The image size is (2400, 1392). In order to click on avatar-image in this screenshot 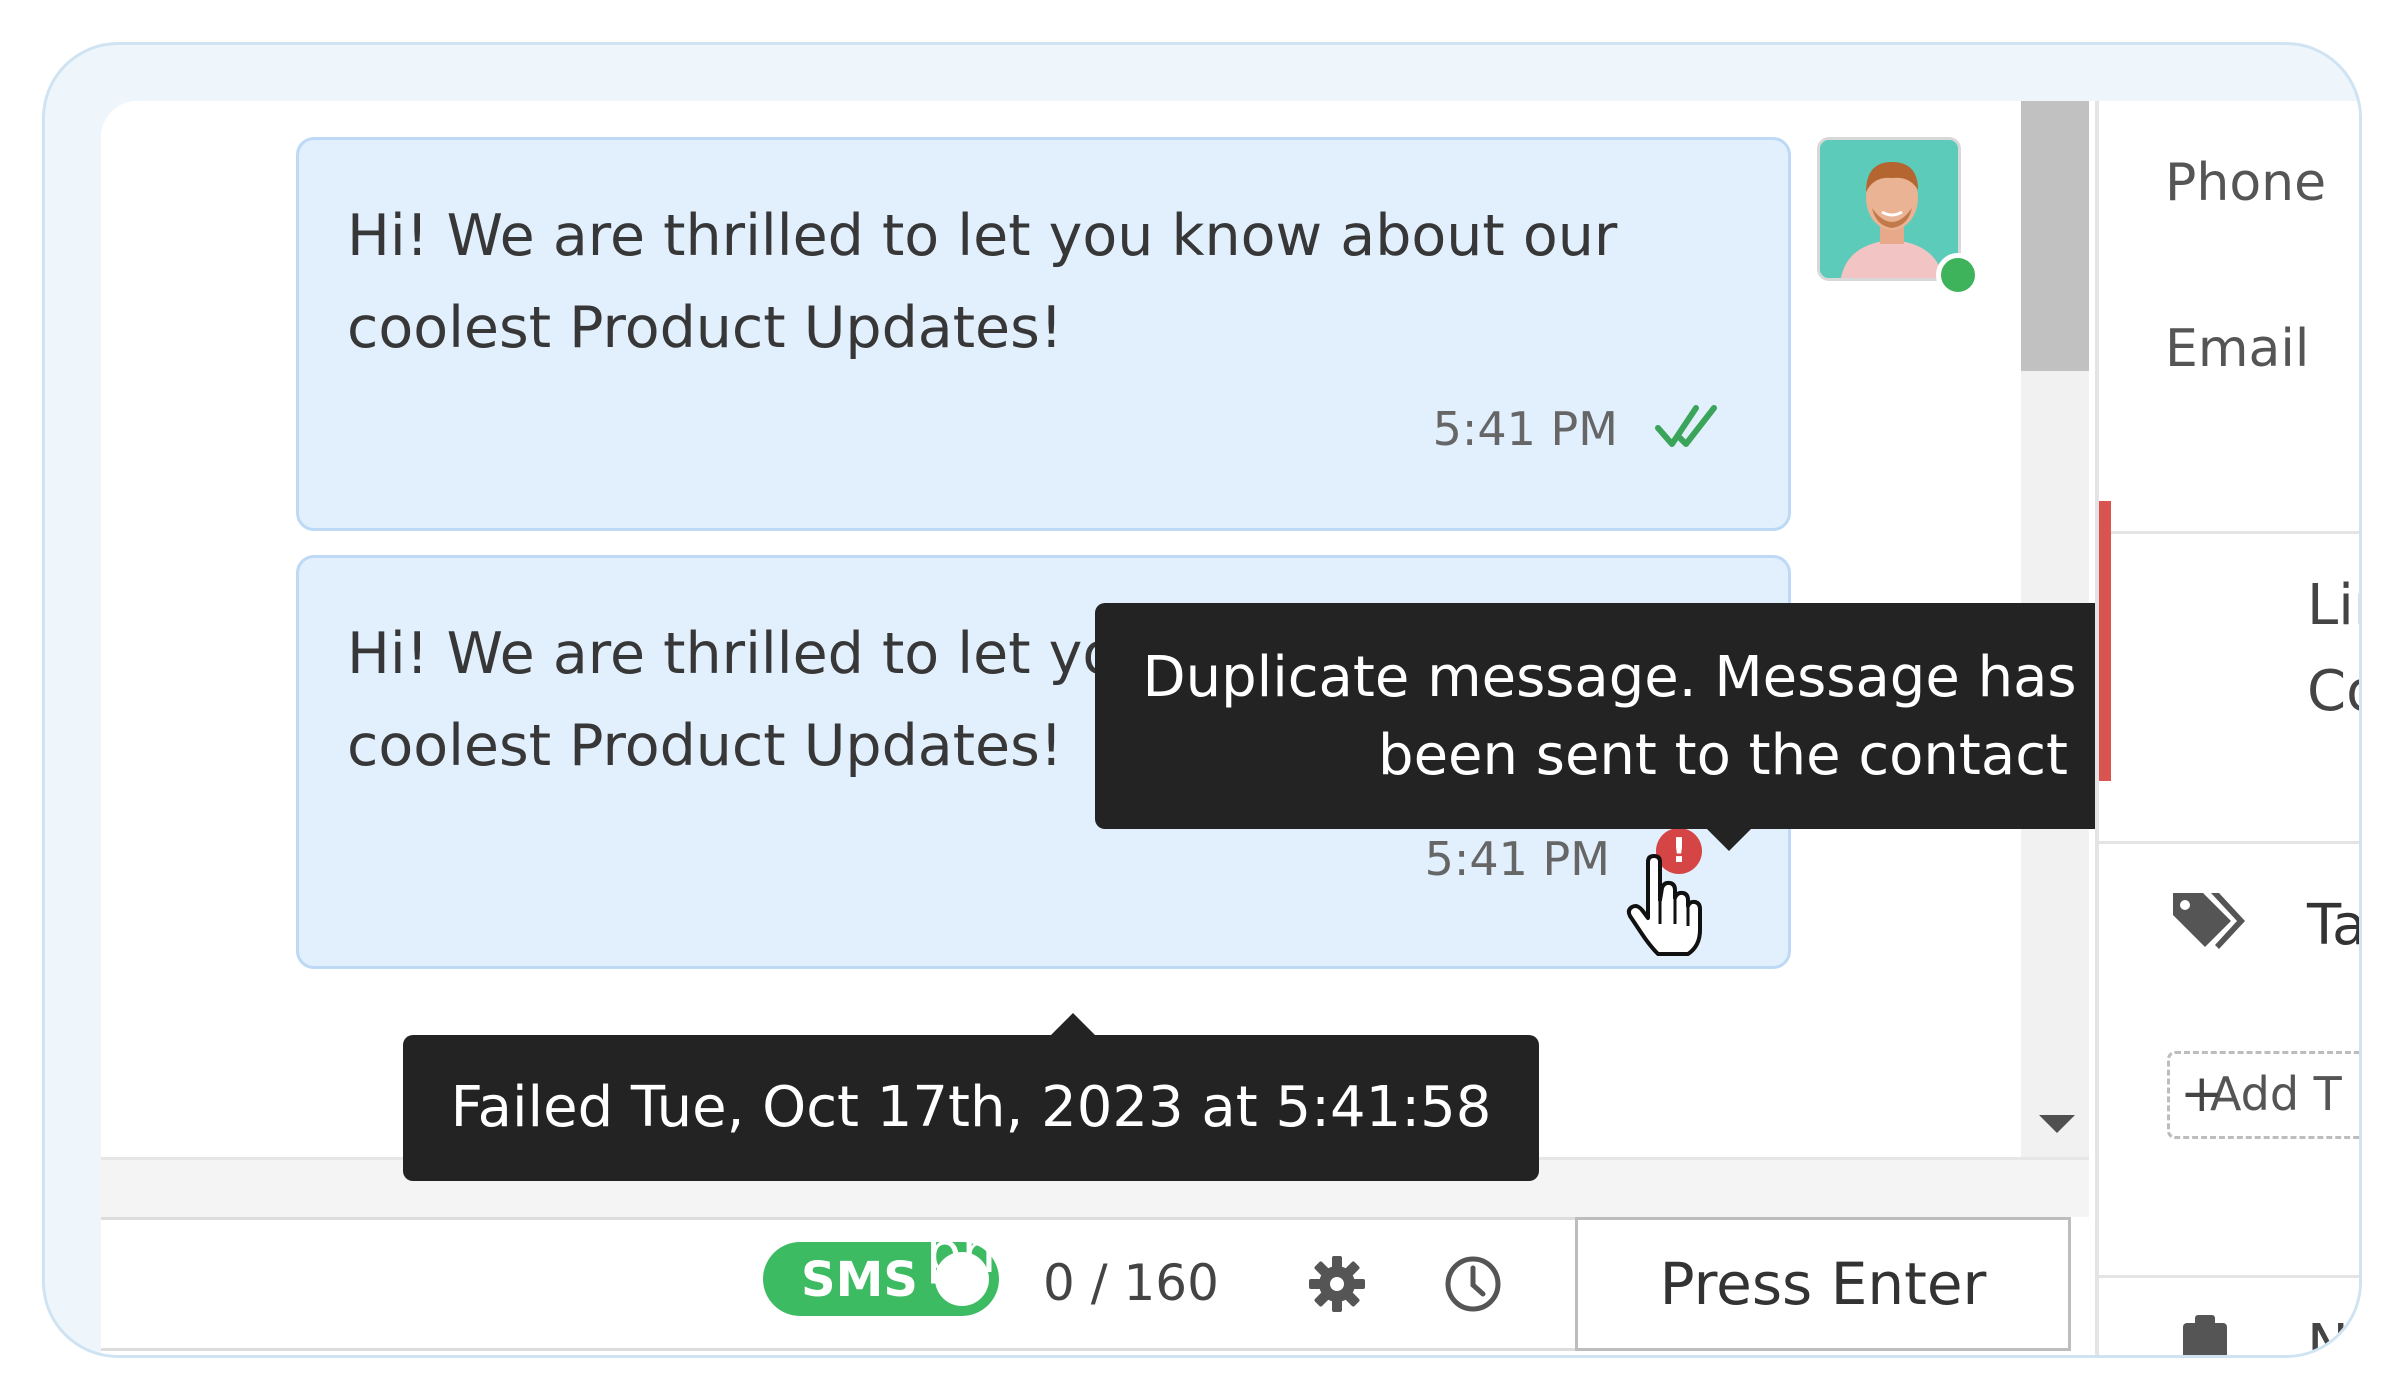, I will do `click(1889, 209)`.